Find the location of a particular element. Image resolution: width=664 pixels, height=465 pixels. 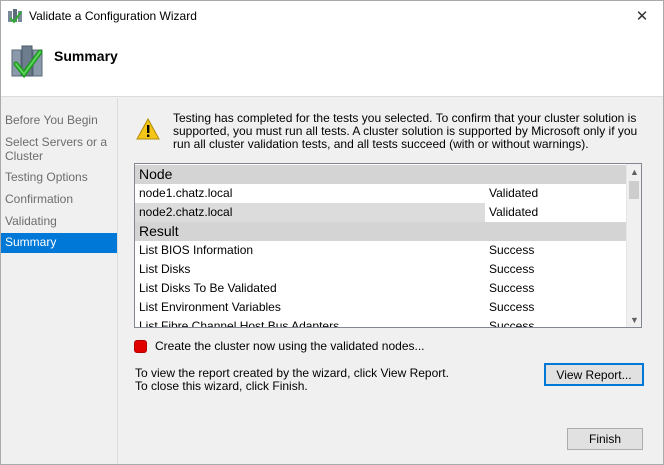

step-select-servers: Select Servers or a Cluster is located at coordinates (59, 149).